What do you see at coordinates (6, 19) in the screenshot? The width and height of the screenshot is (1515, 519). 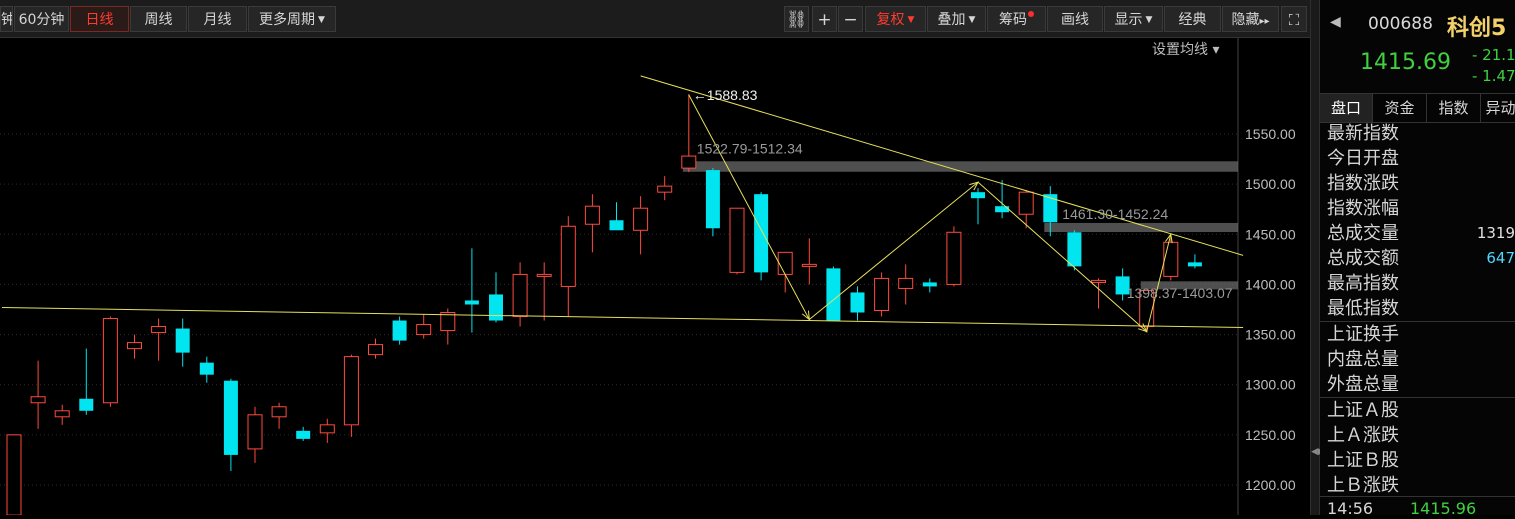 I see `period-minute-partial: 钟` at bounding box center [6, 19].